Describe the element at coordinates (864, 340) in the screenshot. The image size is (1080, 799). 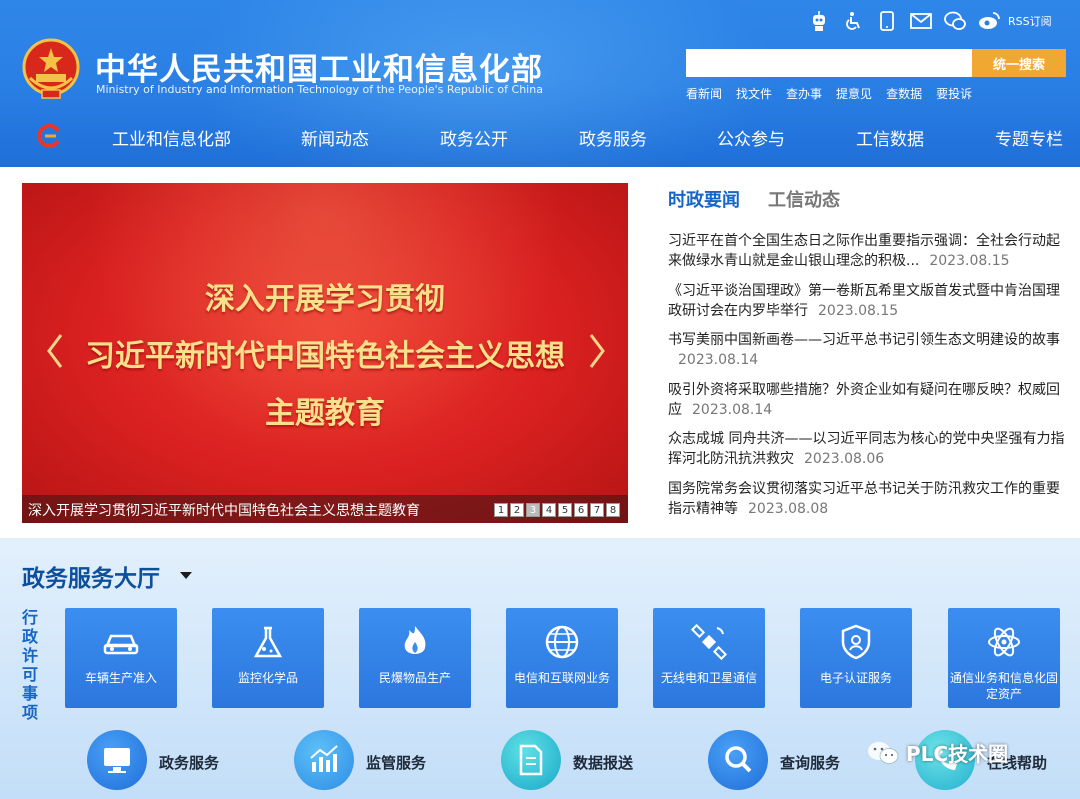
I see `news-title: 书写美丽中国新画卷——习近平总书记引领生态文明建设的故事` at that location.